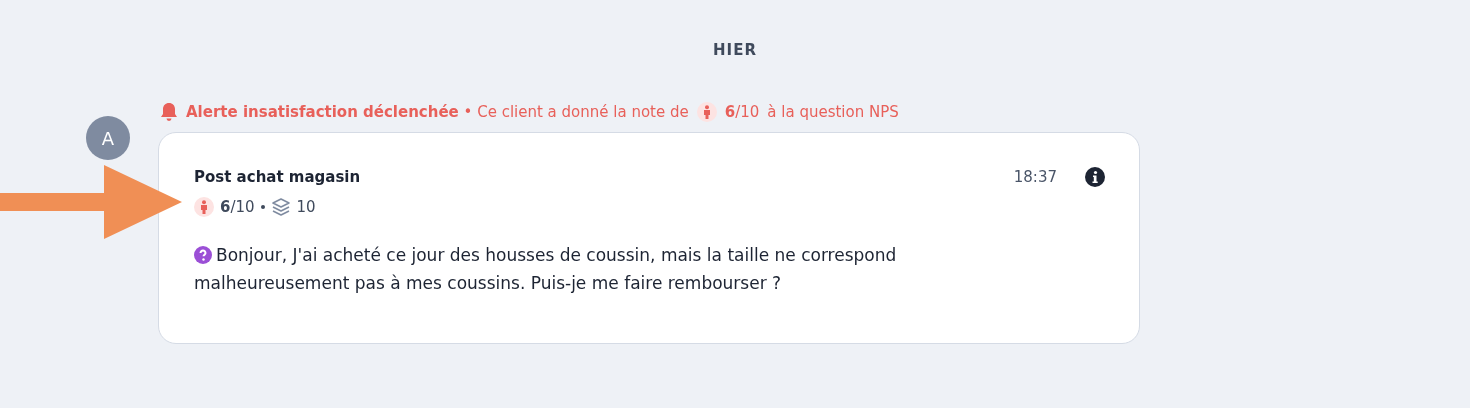  Describe the element at coordinates (91, 202) in the screenshot. I see `arrow-icon` at that location.